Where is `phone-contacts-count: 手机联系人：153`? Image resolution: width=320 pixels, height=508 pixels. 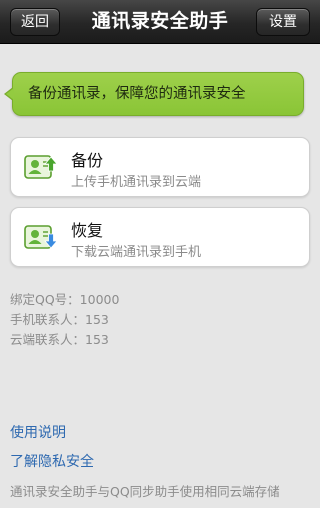
phone-contacts-count: 手机联系人：153 is located at coordinates (59, 319).